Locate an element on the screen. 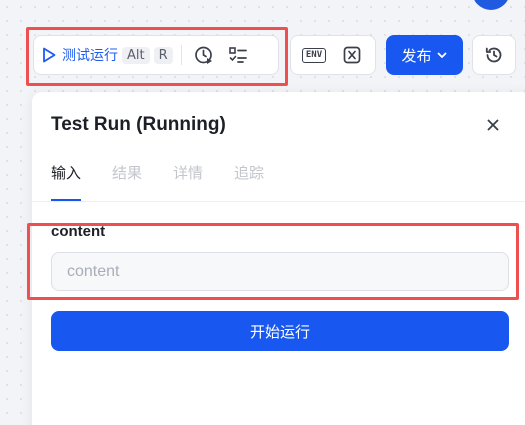 The height and width of the screenshot is (425, 525). env-icon: ENV is located at coordinates (314, 55).